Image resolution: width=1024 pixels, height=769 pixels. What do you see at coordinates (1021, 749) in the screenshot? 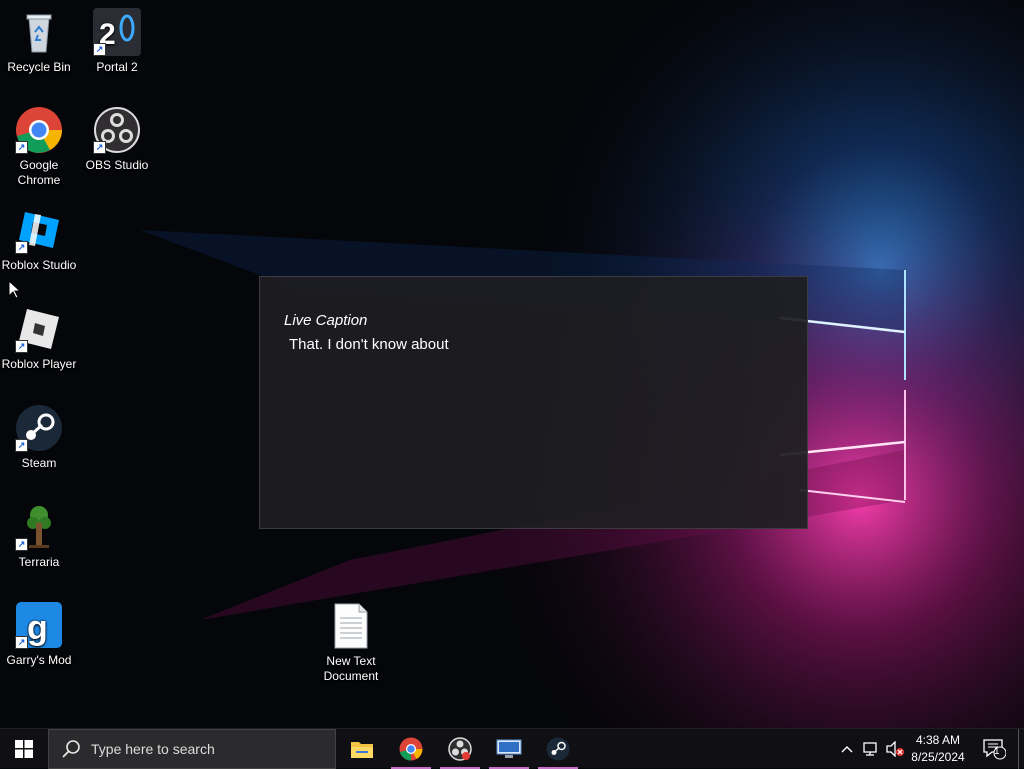
I see `show-desktop-button` at bounding box center [1021, 749].